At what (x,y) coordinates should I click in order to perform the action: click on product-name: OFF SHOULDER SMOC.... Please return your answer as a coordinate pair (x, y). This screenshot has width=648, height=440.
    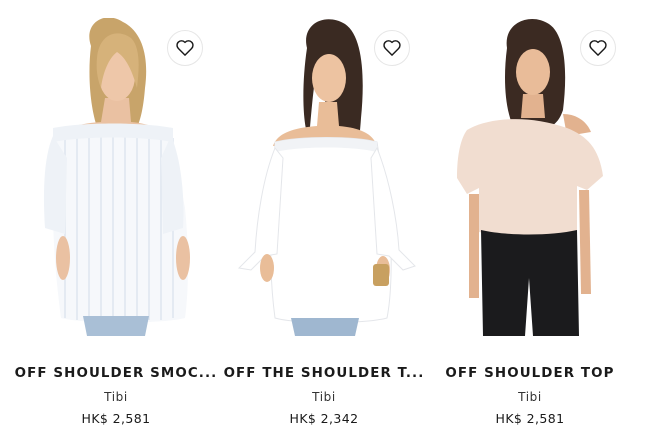
    Looking at the image, I should click on (116, 373).